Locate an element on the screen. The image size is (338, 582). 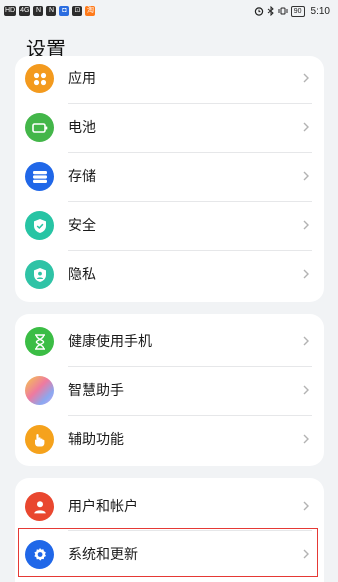
status-right: 90 5:10 is located at coordinates (292, 11).